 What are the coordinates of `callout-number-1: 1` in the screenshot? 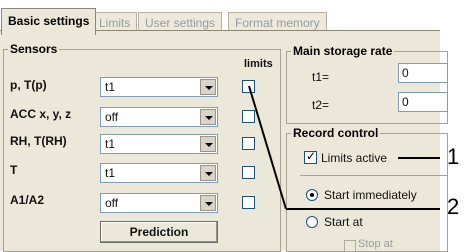 It's located at (453, 156).